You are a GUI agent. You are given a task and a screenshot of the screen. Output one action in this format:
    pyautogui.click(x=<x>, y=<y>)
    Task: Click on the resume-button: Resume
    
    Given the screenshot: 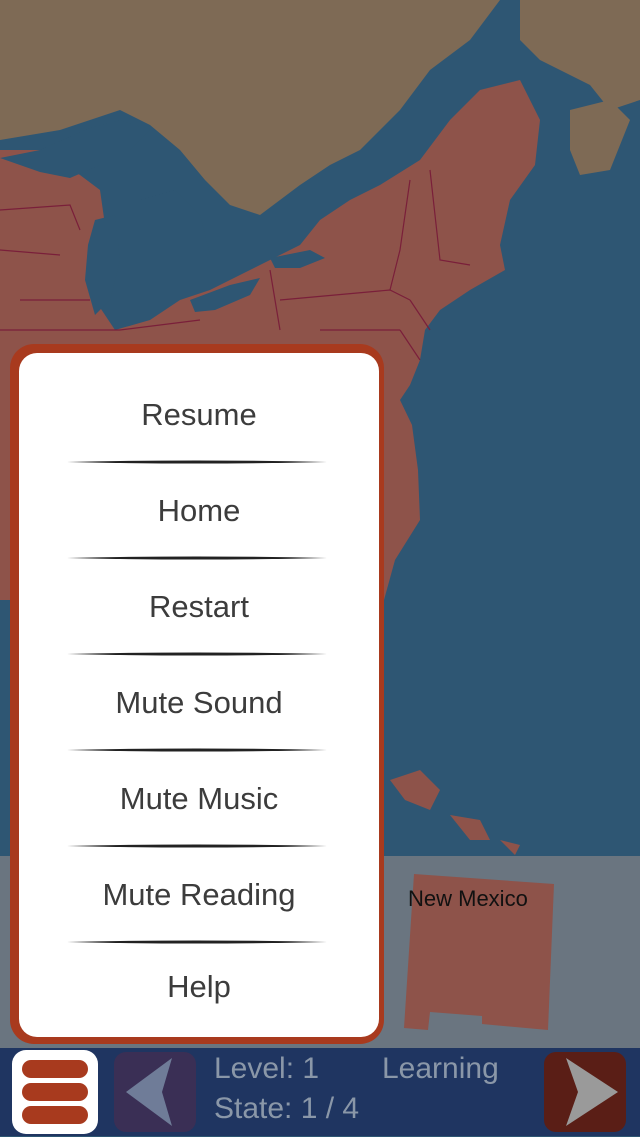 What is the action you would take?
    pyautogui.click(x=199, y=415)
    